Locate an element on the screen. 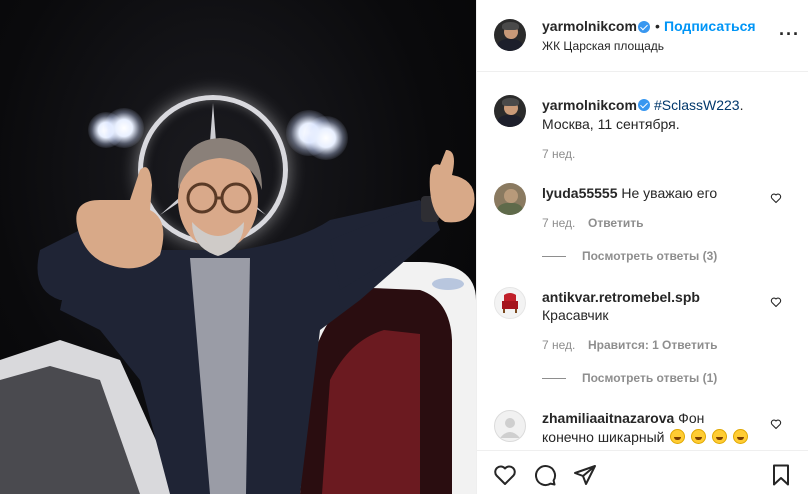  comment-text: Красавчик is located at coordinates (575, 315).